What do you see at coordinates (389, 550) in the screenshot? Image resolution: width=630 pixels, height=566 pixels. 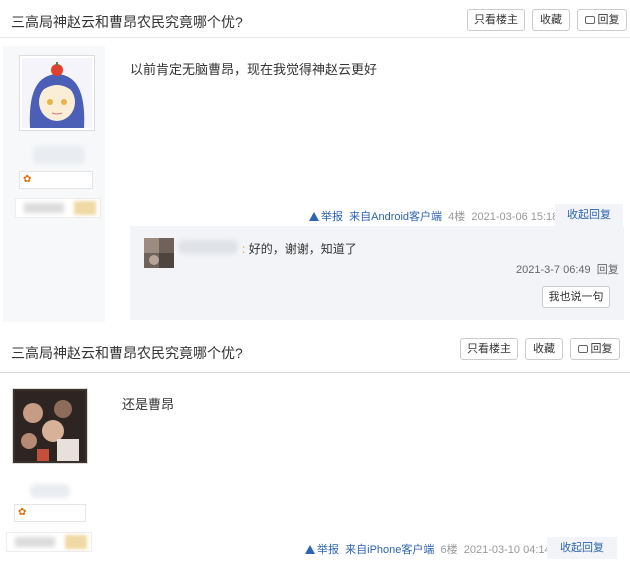 I see `client-source: 来自iPhone客户端` at bounding box center [389, 550].